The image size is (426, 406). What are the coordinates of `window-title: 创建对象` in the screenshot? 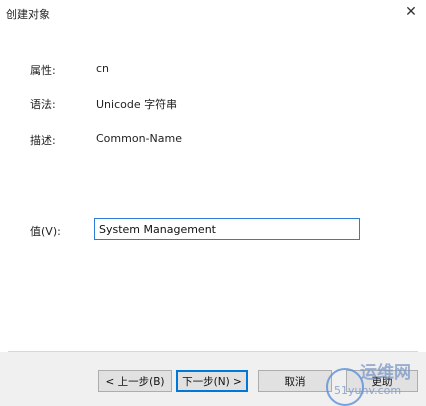 It's located at (28, 14).